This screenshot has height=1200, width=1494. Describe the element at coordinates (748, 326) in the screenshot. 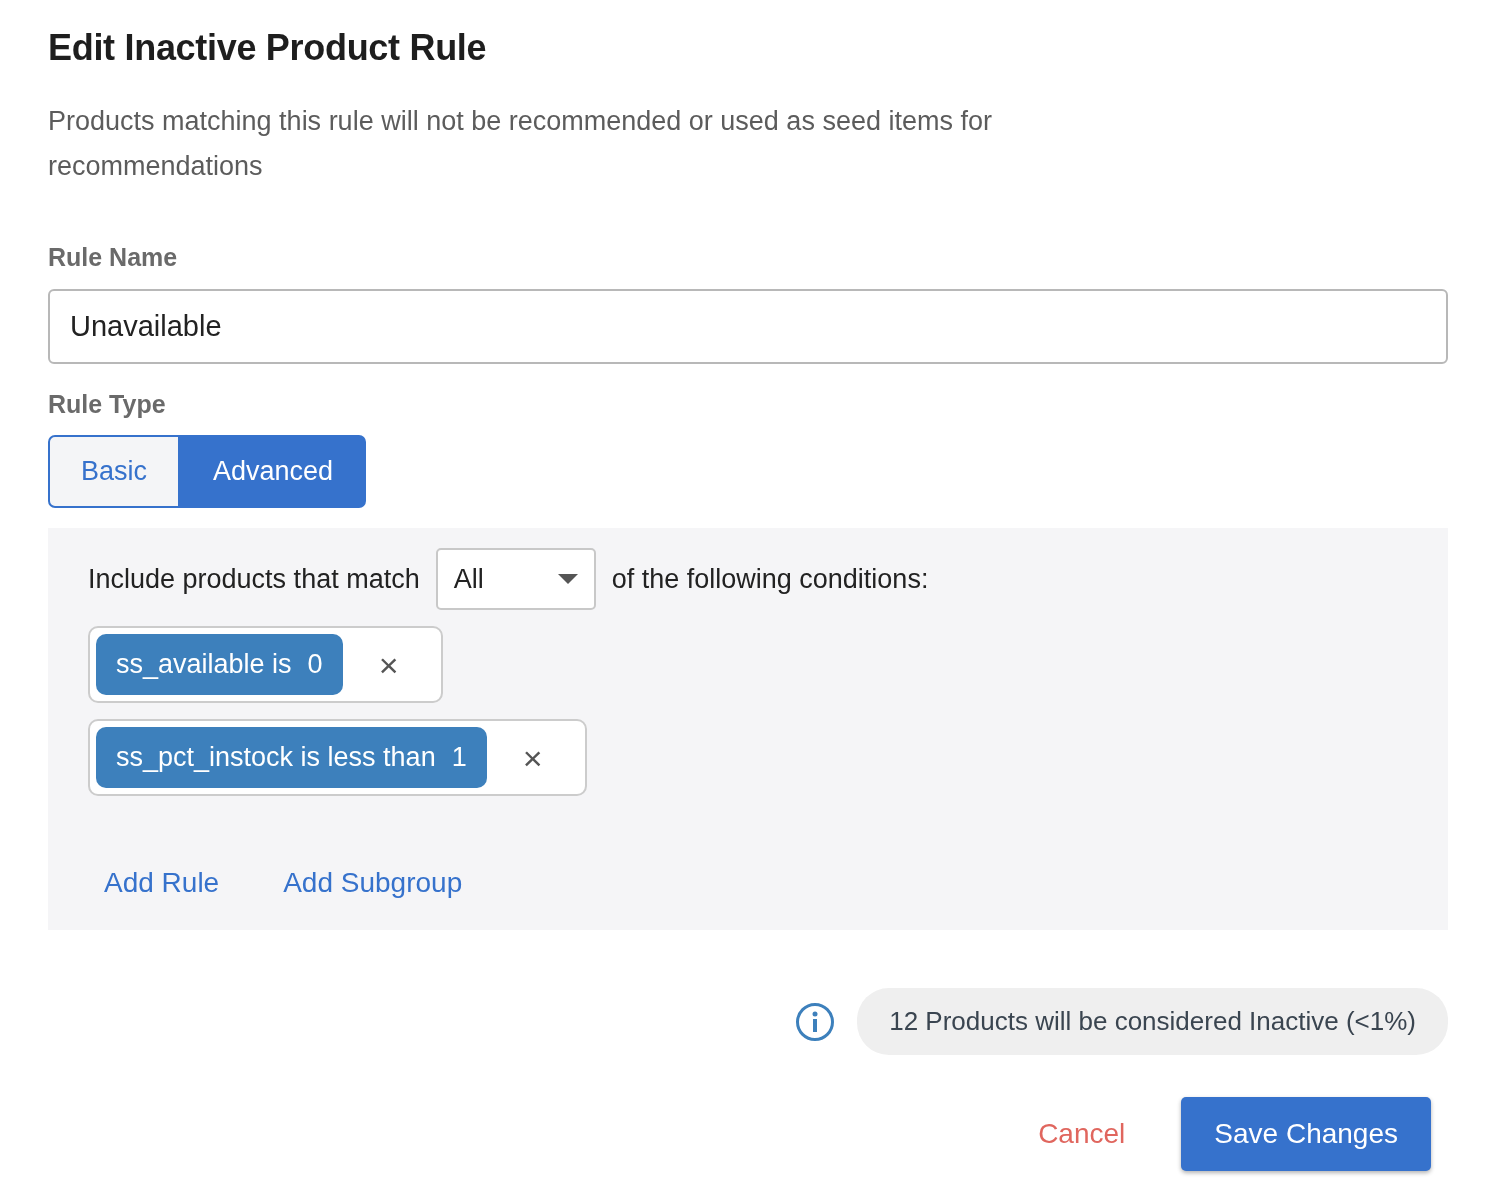

I see `rule-name-input: Unavailable` at that location.